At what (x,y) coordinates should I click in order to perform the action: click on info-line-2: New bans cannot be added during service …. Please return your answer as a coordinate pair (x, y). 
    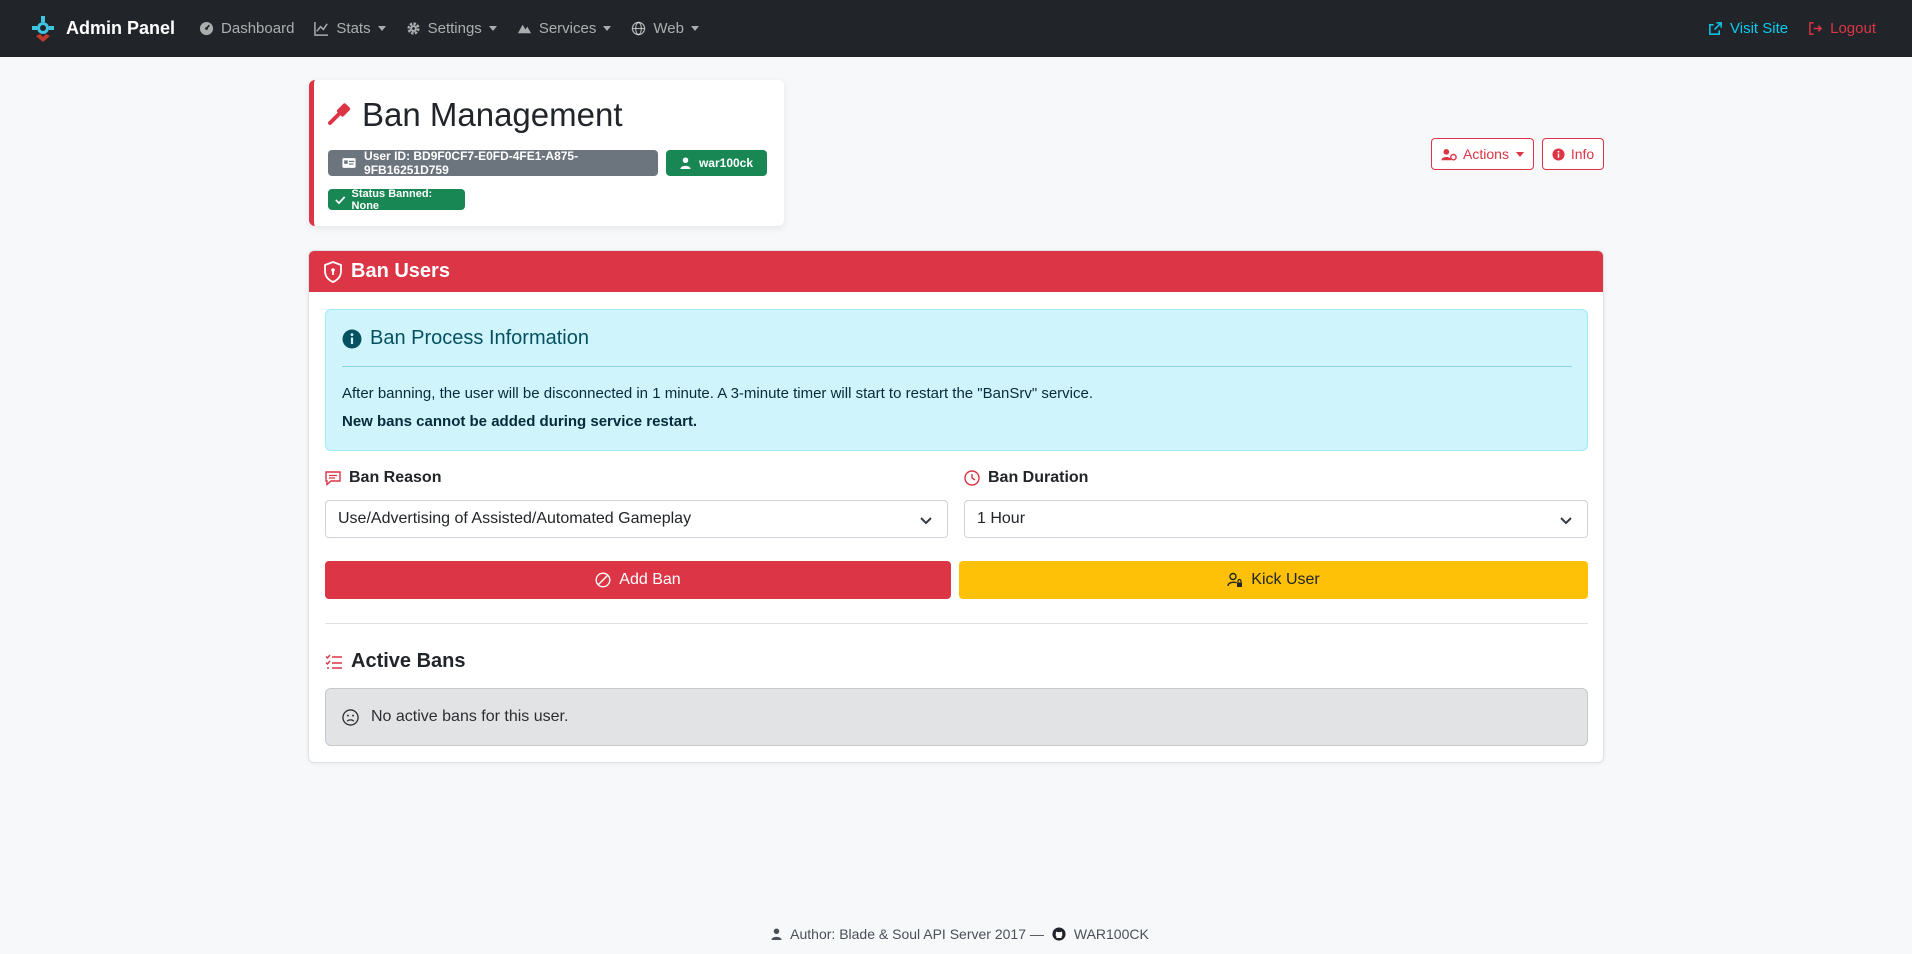
    Looking at the image, I should click on (520, 421).